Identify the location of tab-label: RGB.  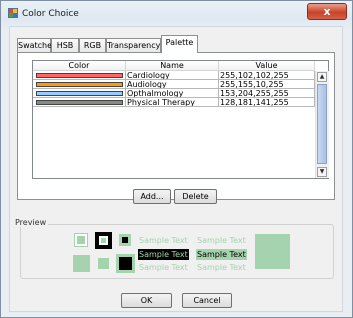
(92, 45).